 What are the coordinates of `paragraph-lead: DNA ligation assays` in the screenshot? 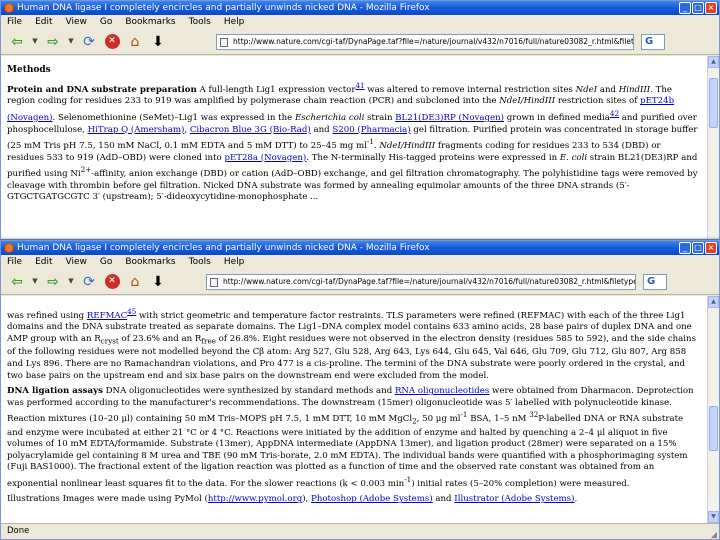 It's located at (55, 391).